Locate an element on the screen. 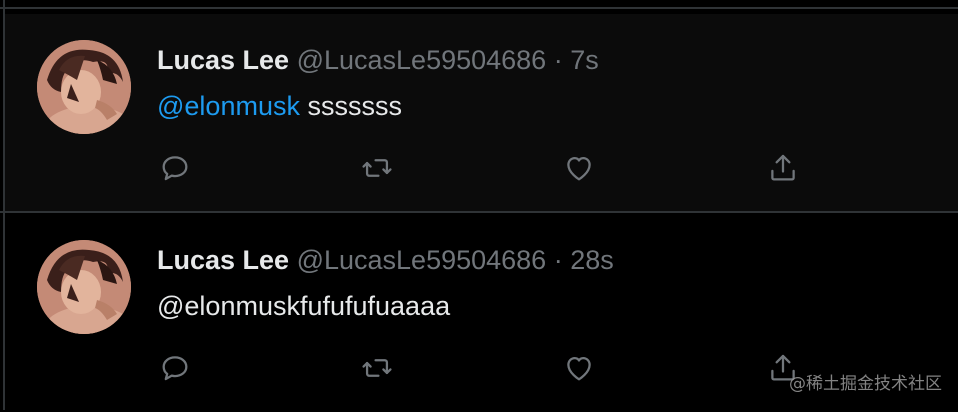  tweet-body: @elonmuskfufufufuaaaa is located at coordinates (304, 306).